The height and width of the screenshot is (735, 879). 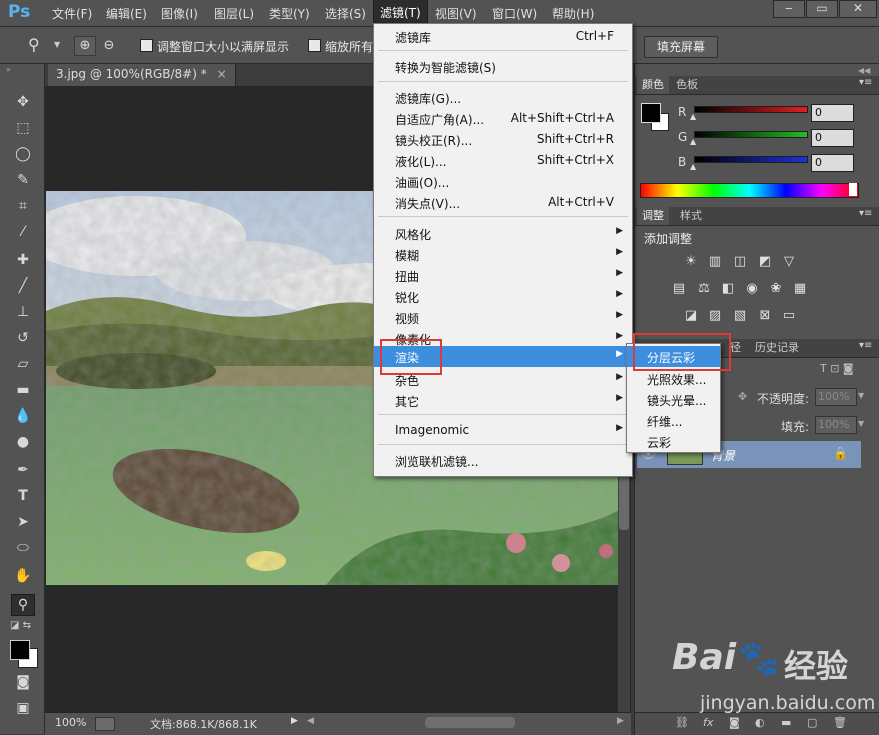 I want to click on filter-item-video: 视频 ▶, so click(x=503, y=317).